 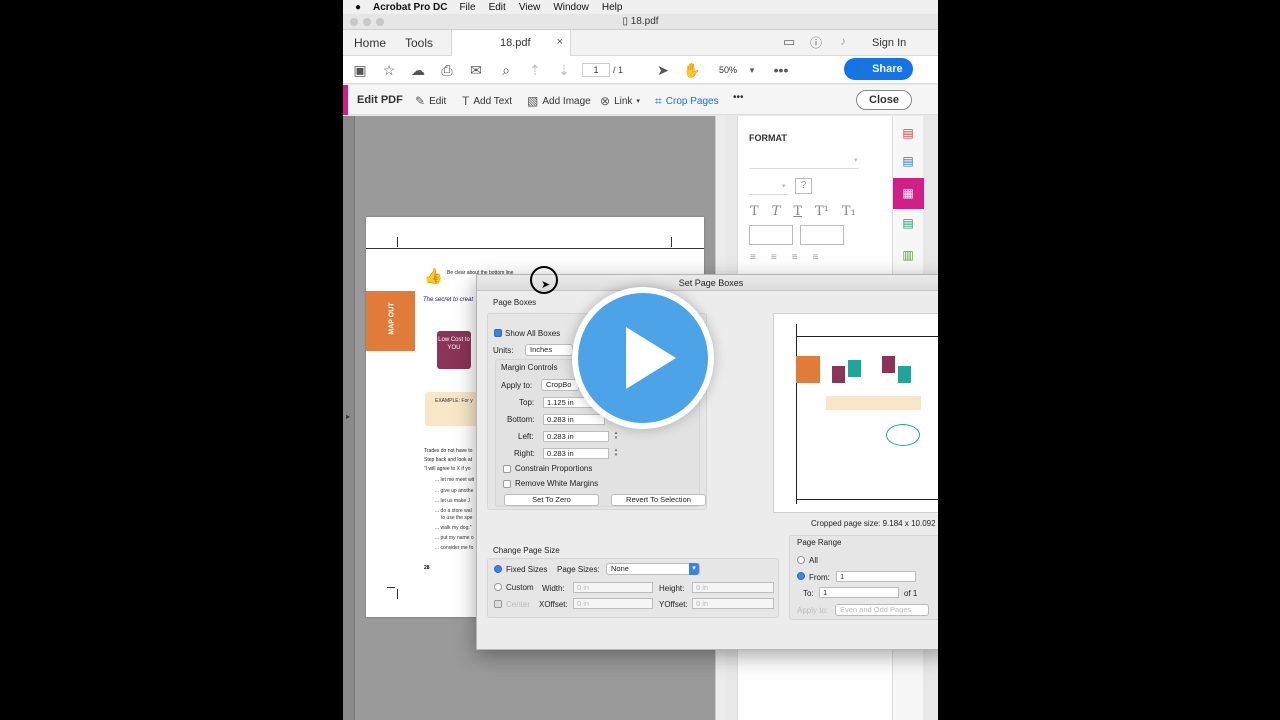 I want to click on link-tool: ⊗ Link ▾, so click(x=620, y=101).